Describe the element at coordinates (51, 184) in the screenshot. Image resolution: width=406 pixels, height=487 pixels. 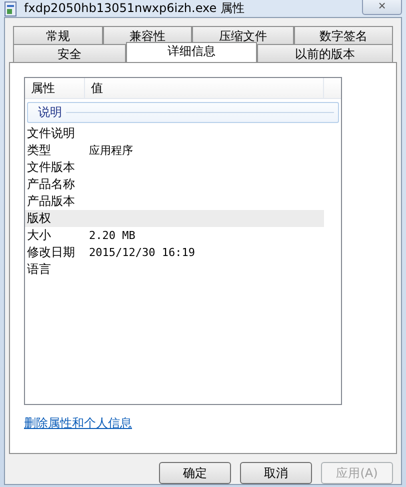
I see `table-cell-text: 产品名称` at that location.